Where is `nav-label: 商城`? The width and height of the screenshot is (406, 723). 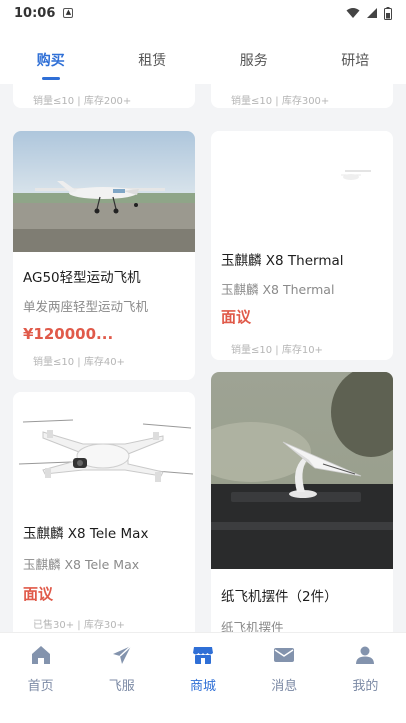
nav-label: 商城 is located at coordinates (203, 686).